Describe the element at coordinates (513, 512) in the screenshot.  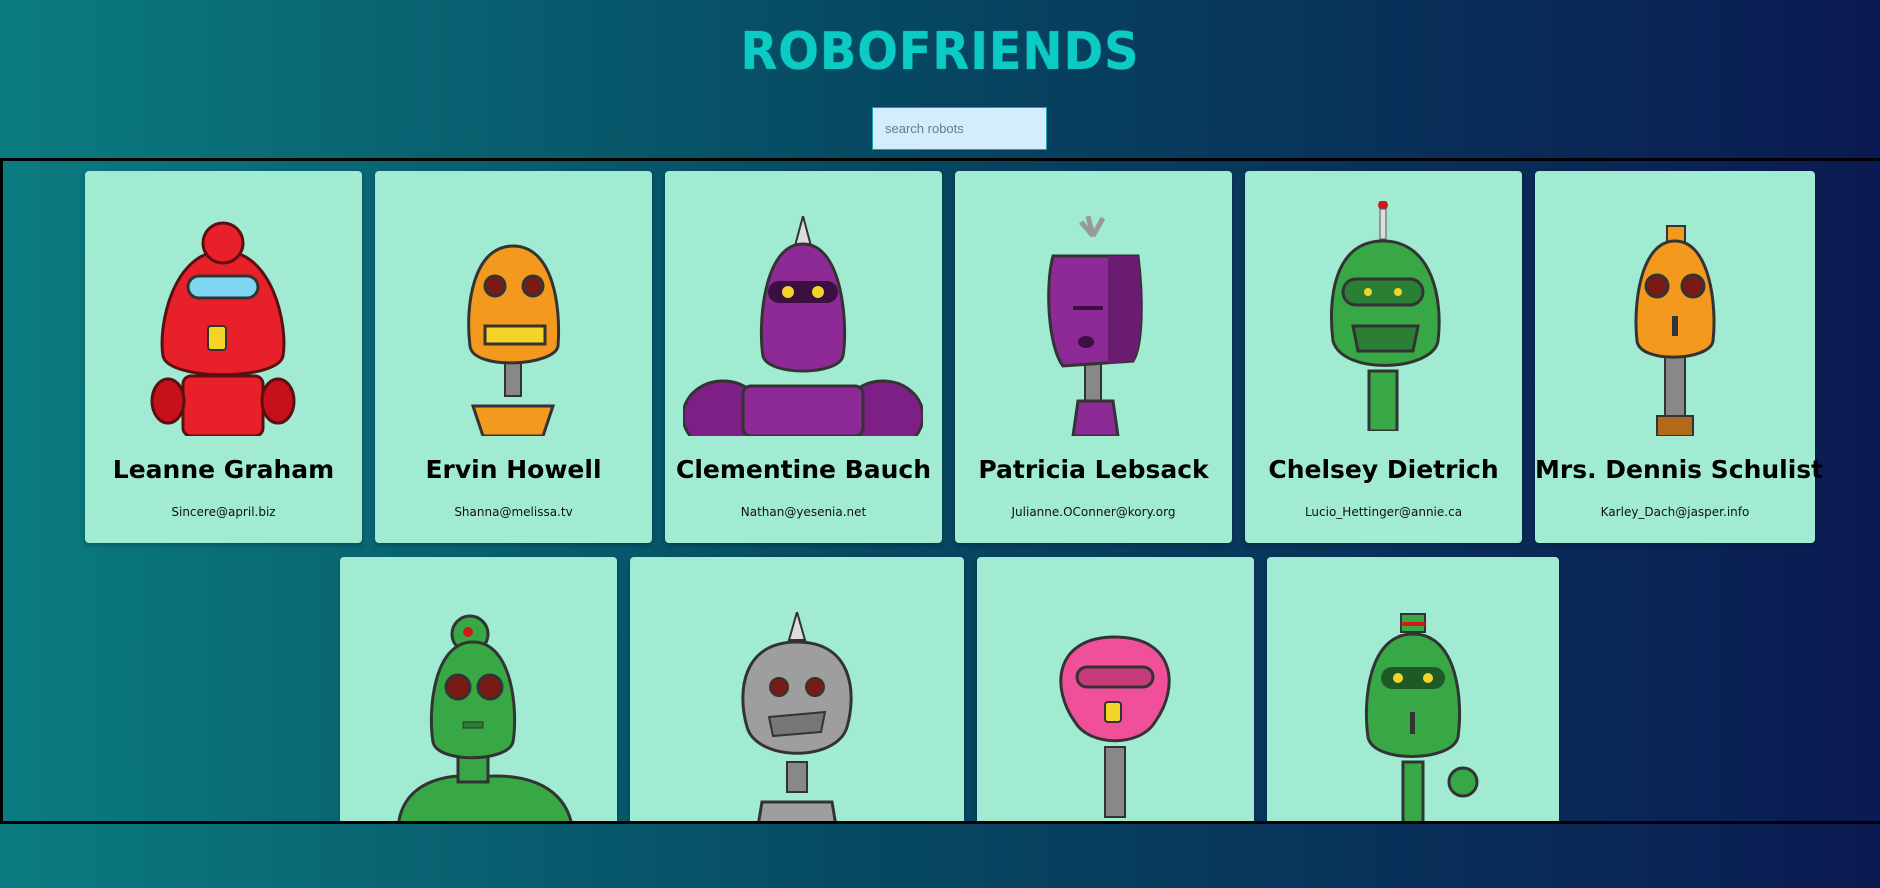
I see `robot-email: Shanna@melissa.tv` at that location.